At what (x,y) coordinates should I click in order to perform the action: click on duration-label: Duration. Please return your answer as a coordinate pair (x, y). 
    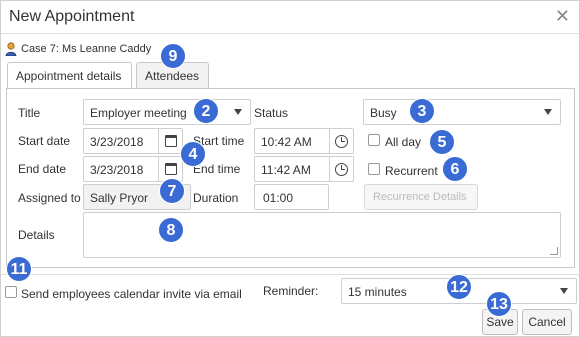
    Looking at the image, I should click on (216, 198).